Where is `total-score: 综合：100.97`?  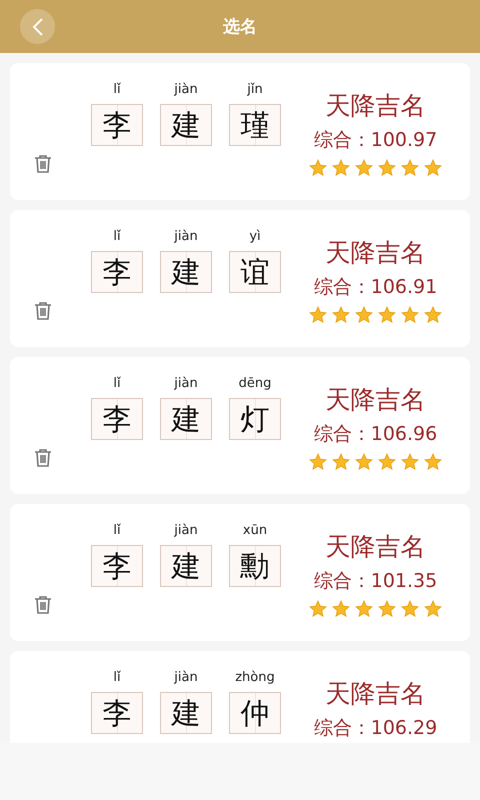 total-score: 综合：100.97 is located at coordinates (376, 140).